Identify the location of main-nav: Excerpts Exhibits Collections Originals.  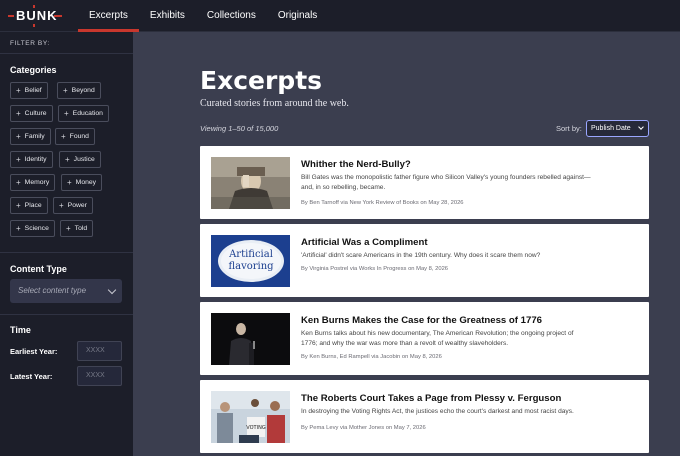
(203, 16).